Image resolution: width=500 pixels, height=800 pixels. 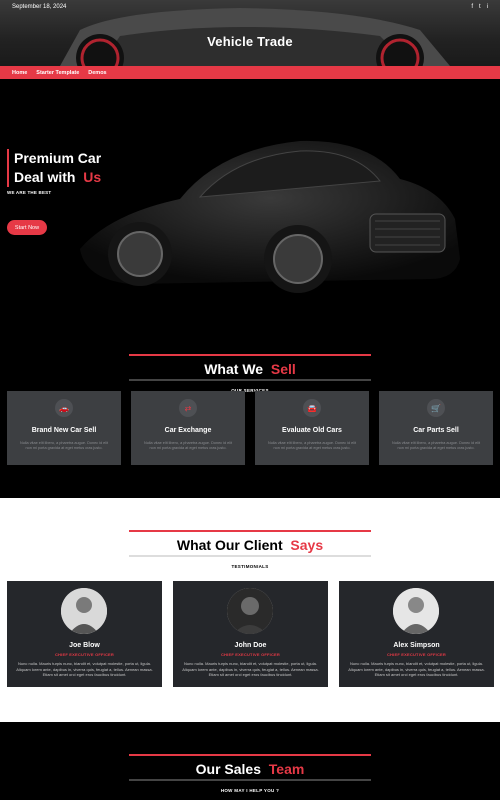 I want to click on hero-car-image, so click(x=270, y=216).